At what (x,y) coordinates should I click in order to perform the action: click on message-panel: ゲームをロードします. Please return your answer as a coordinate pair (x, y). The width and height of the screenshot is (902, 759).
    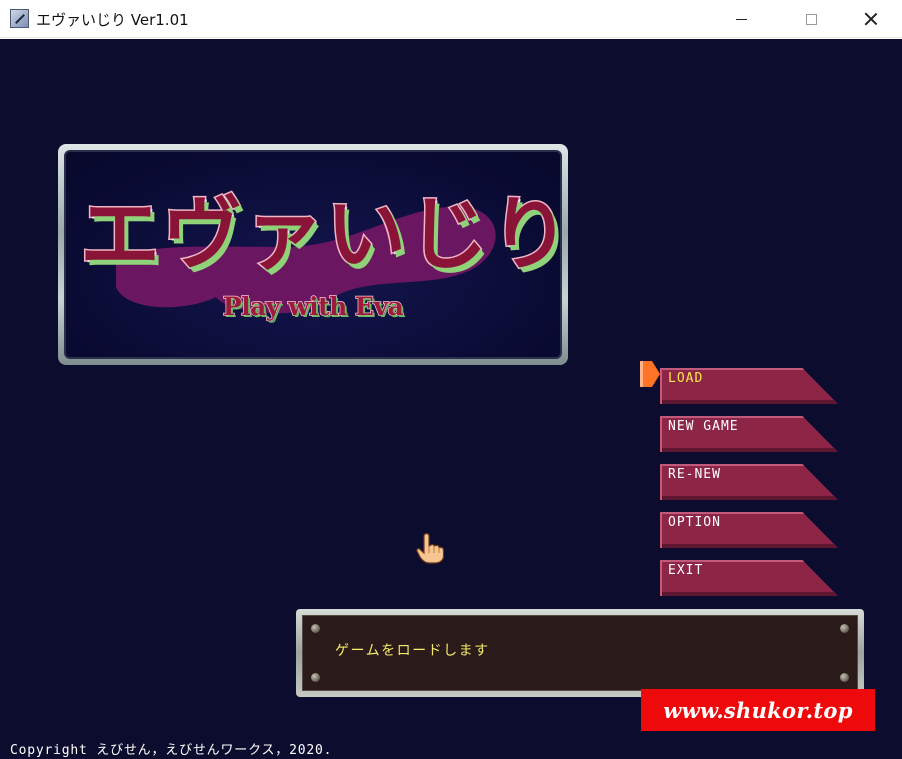
    Looking at the image, I should click on (580, 653).